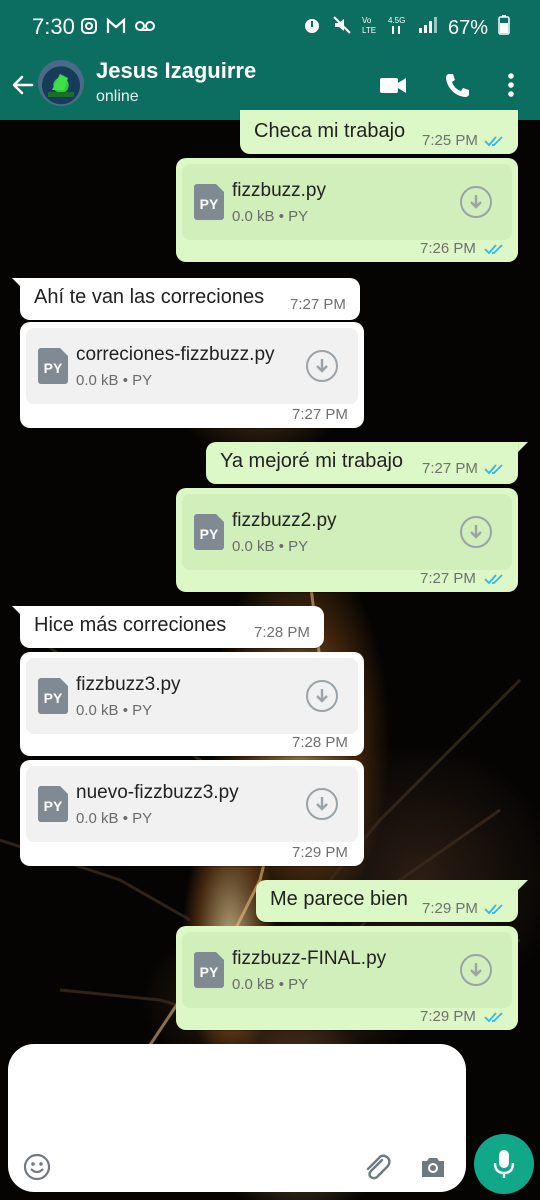  I want to click on file-message-incoming: PY fizzbuzz3.py 0.0 kB • PY 7:28 PM, so click(192, 704).